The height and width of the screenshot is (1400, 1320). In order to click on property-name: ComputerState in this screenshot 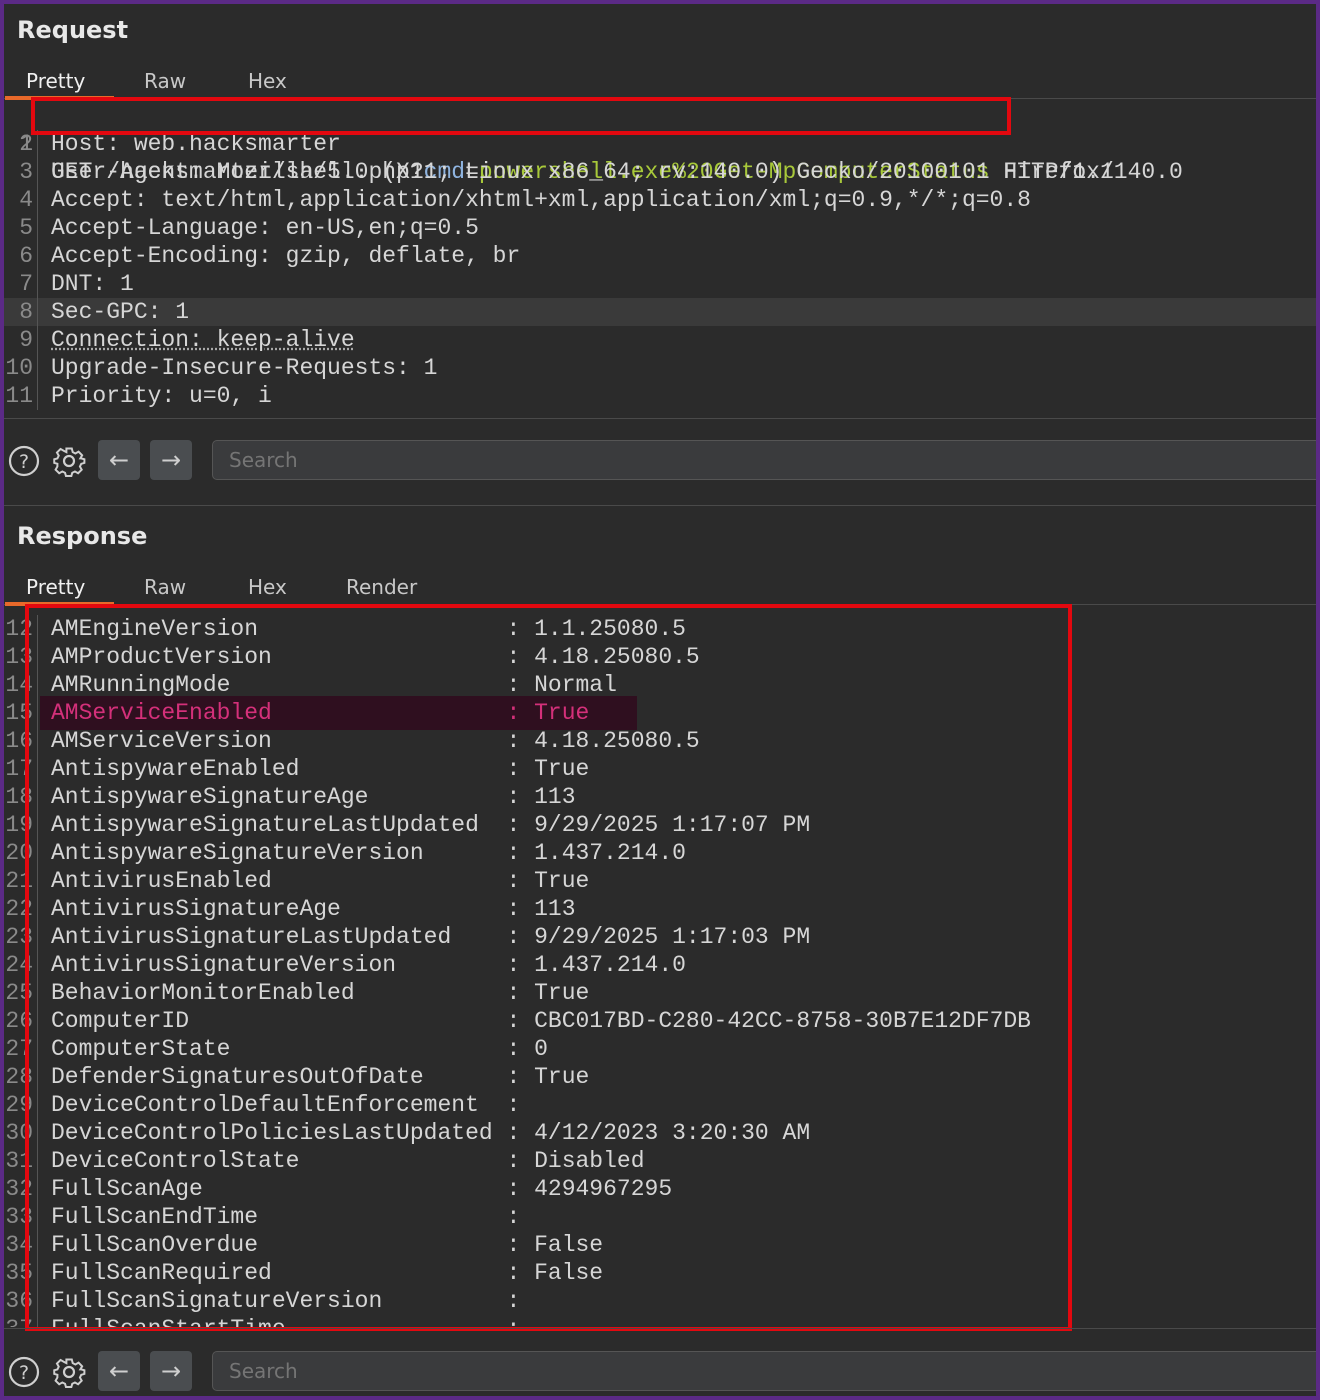, I will do `click(141, 1049)`.